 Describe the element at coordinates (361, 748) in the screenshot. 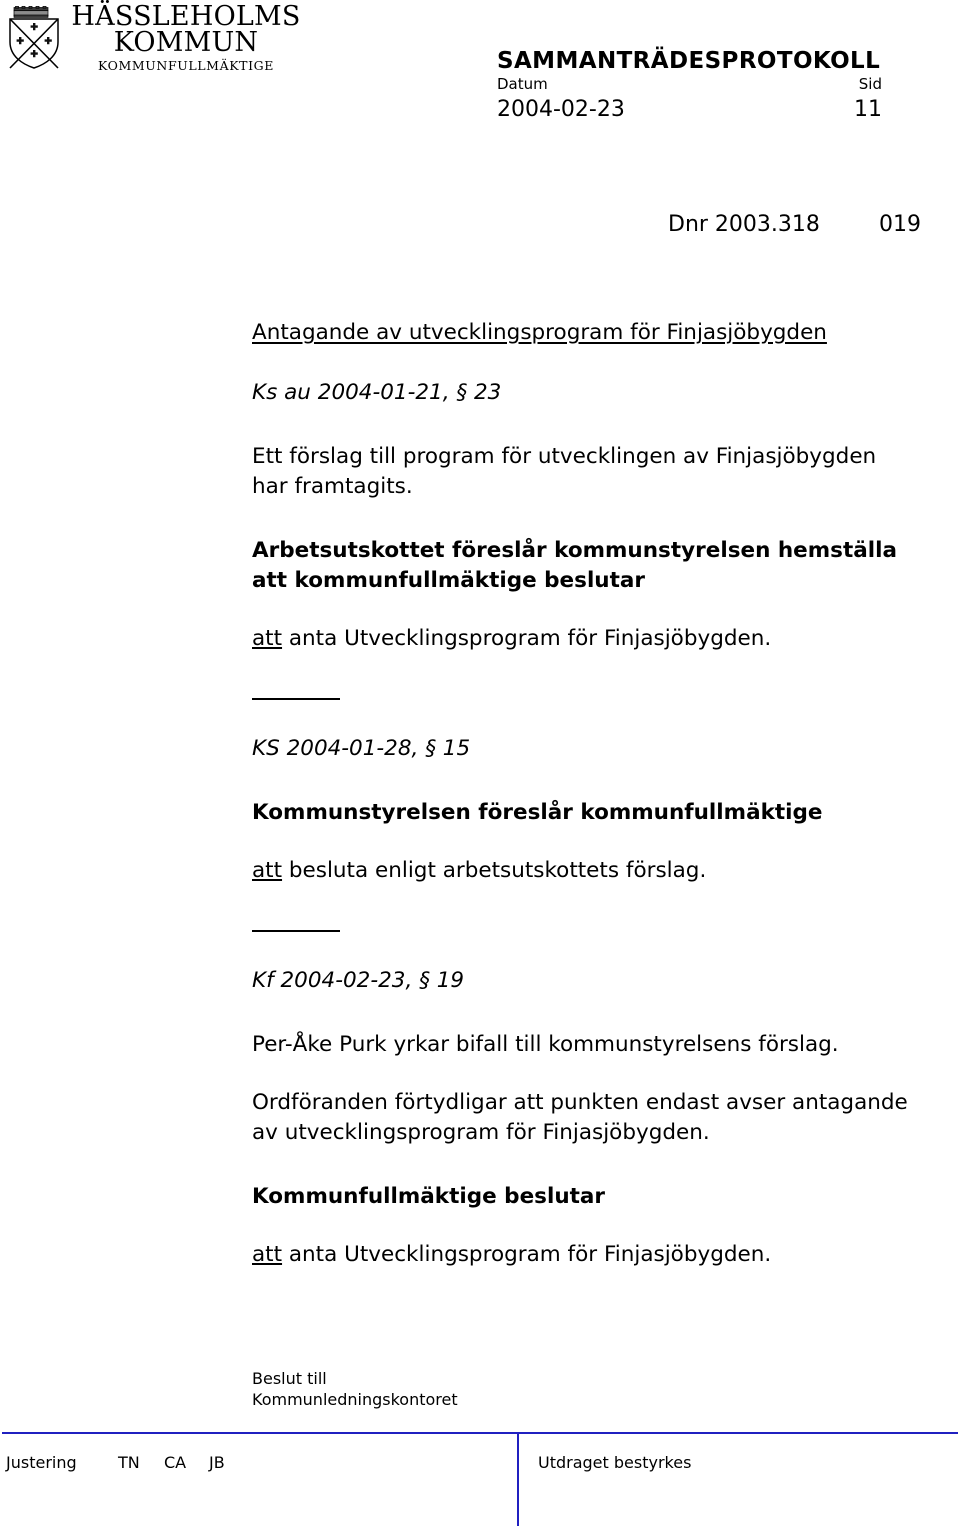

I see `ks-meeting-reference: KS 2004-01-28, § 15` at that location.